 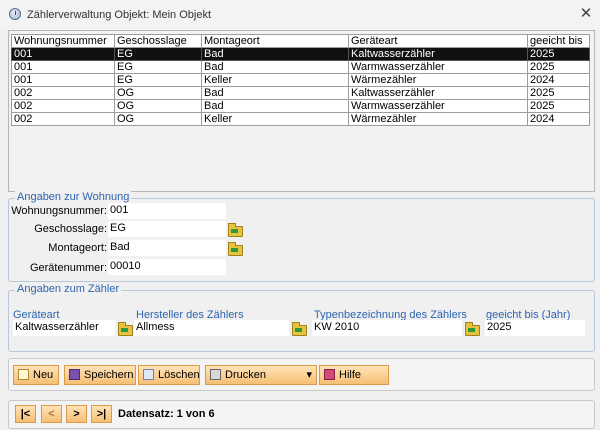 I want to click on hersteller-field: Allmess, so click(x=211, y=328).